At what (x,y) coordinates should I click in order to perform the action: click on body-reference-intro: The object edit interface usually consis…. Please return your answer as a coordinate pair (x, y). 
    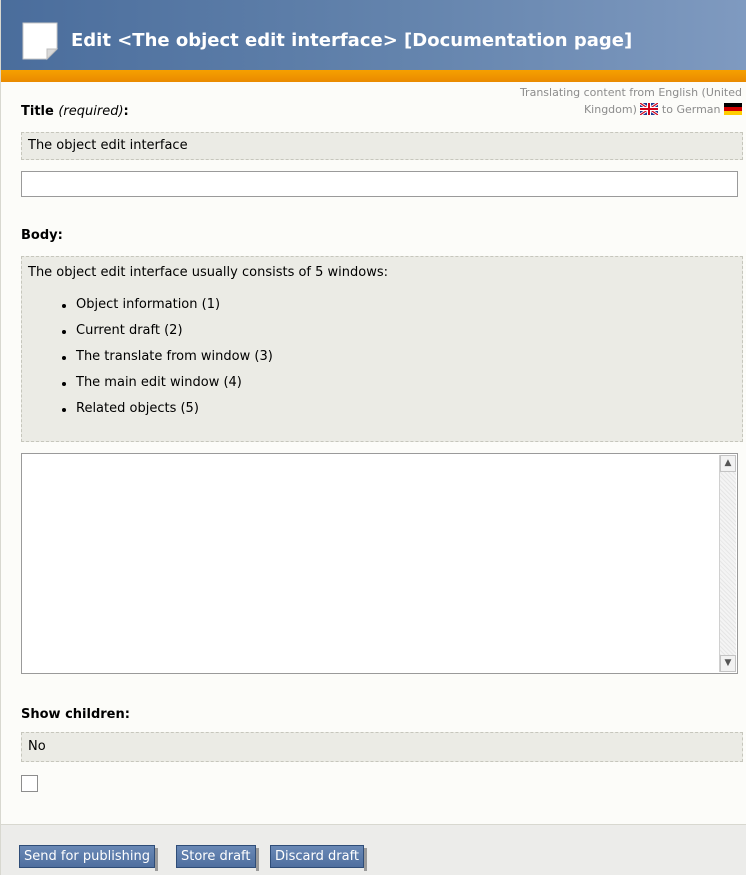
    Looking at the image, I should click on (208, 272).